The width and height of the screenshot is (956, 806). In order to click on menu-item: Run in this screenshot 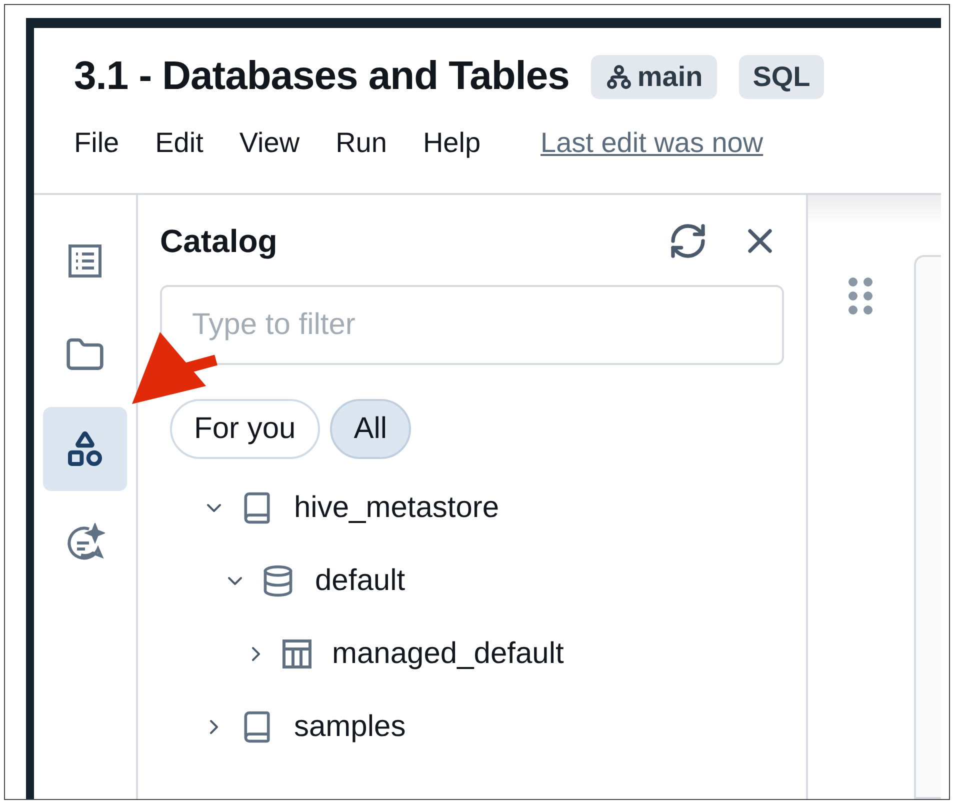, I will do `click(361, 143)`.